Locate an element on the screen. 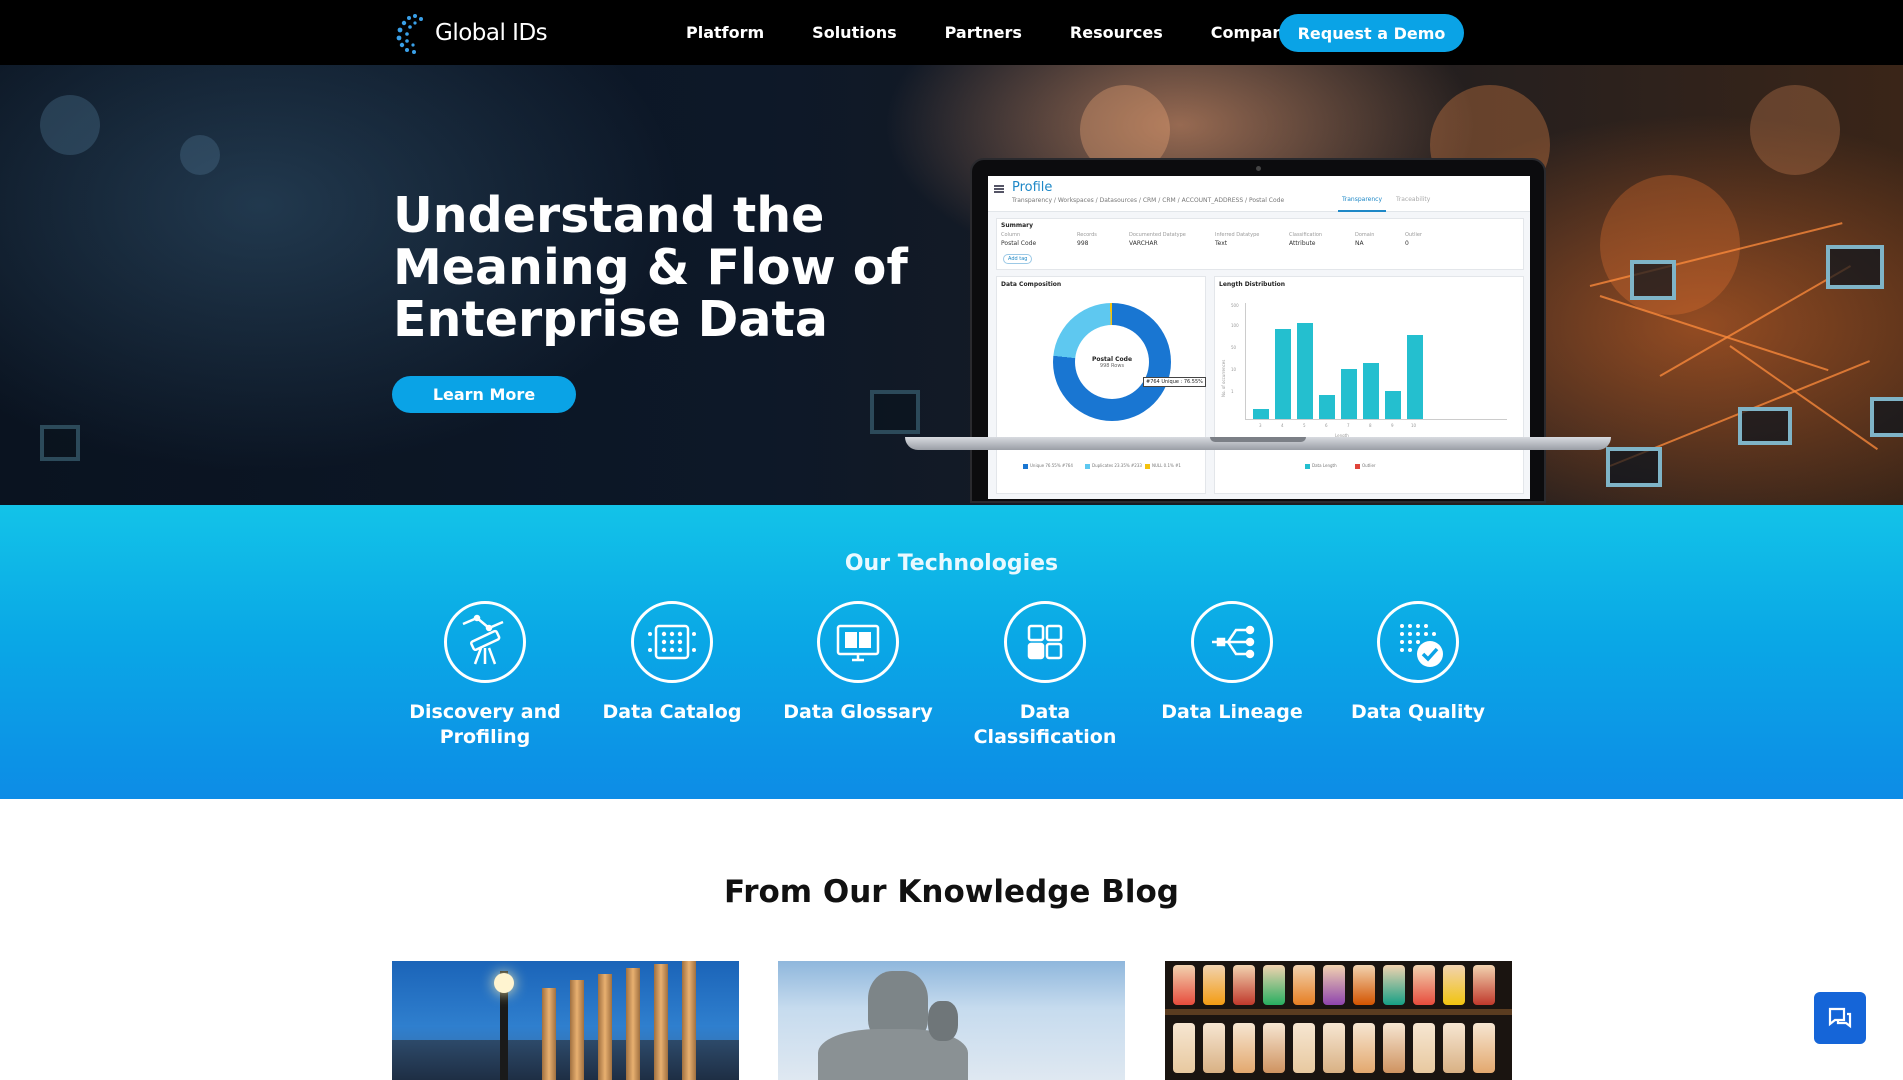 The image size is (1903, 1080). legend-text: Data Length is located at coordinates (1324, 465).